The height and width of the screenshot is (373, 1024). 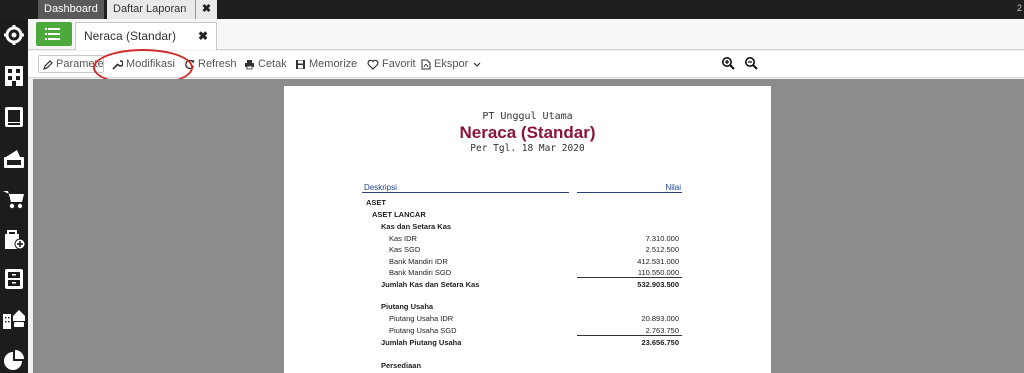 I want to click on company-name: PT Unggul Utama, so click(x=527, y=116).